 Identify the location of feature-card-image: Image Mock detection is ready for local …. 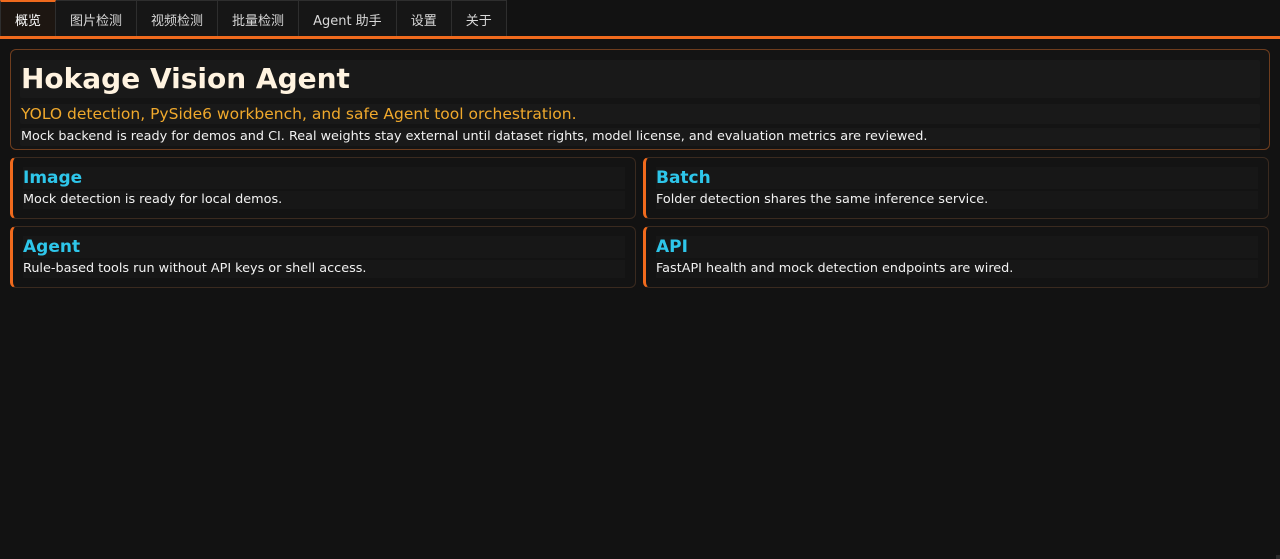
(323, 188).